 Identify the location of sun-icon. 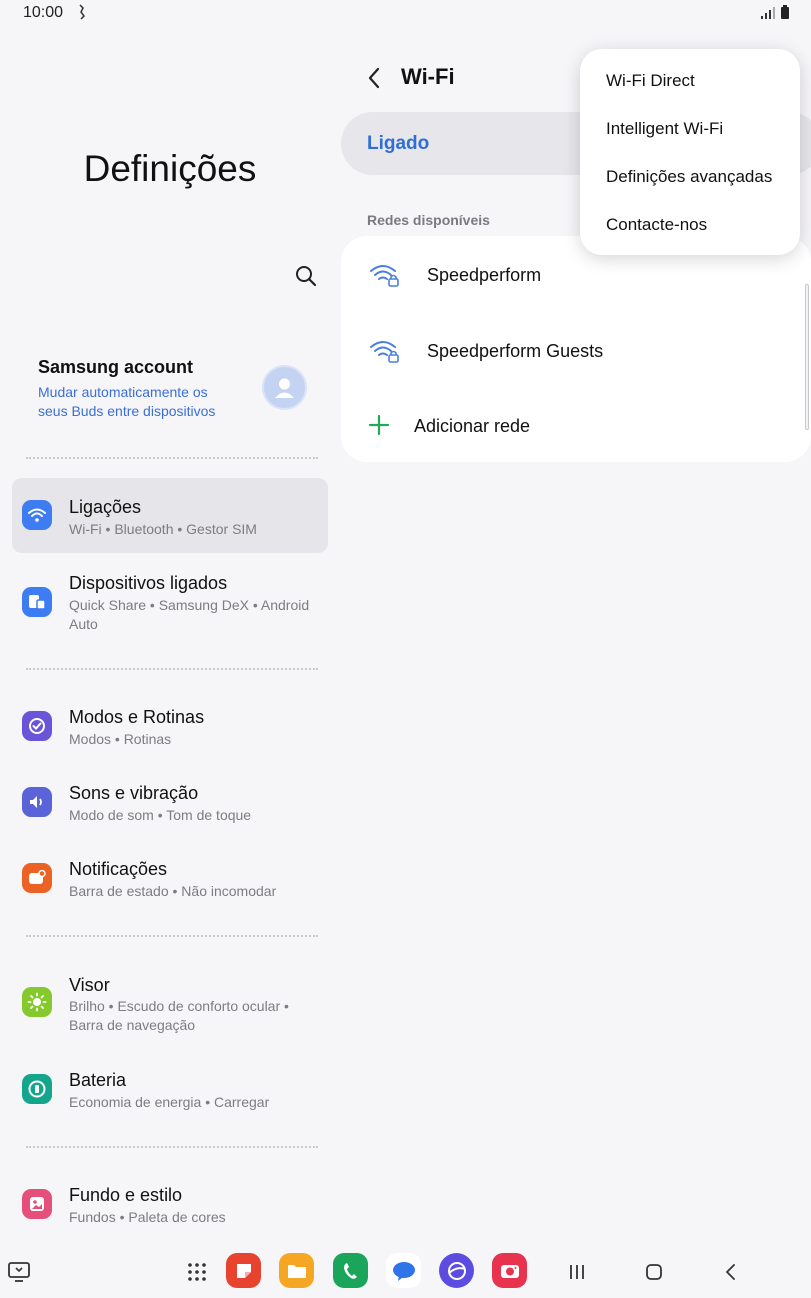
(37, 1002).